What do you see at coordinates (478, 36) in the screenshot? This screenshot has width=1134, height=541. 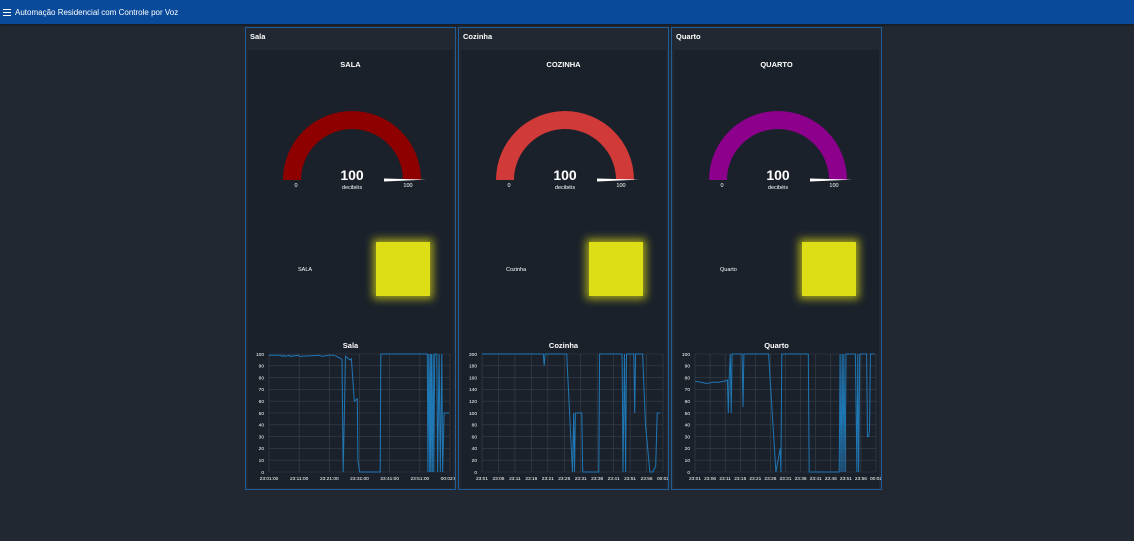 I see `group-title: Cozinha` at bounding box center [478, 36].